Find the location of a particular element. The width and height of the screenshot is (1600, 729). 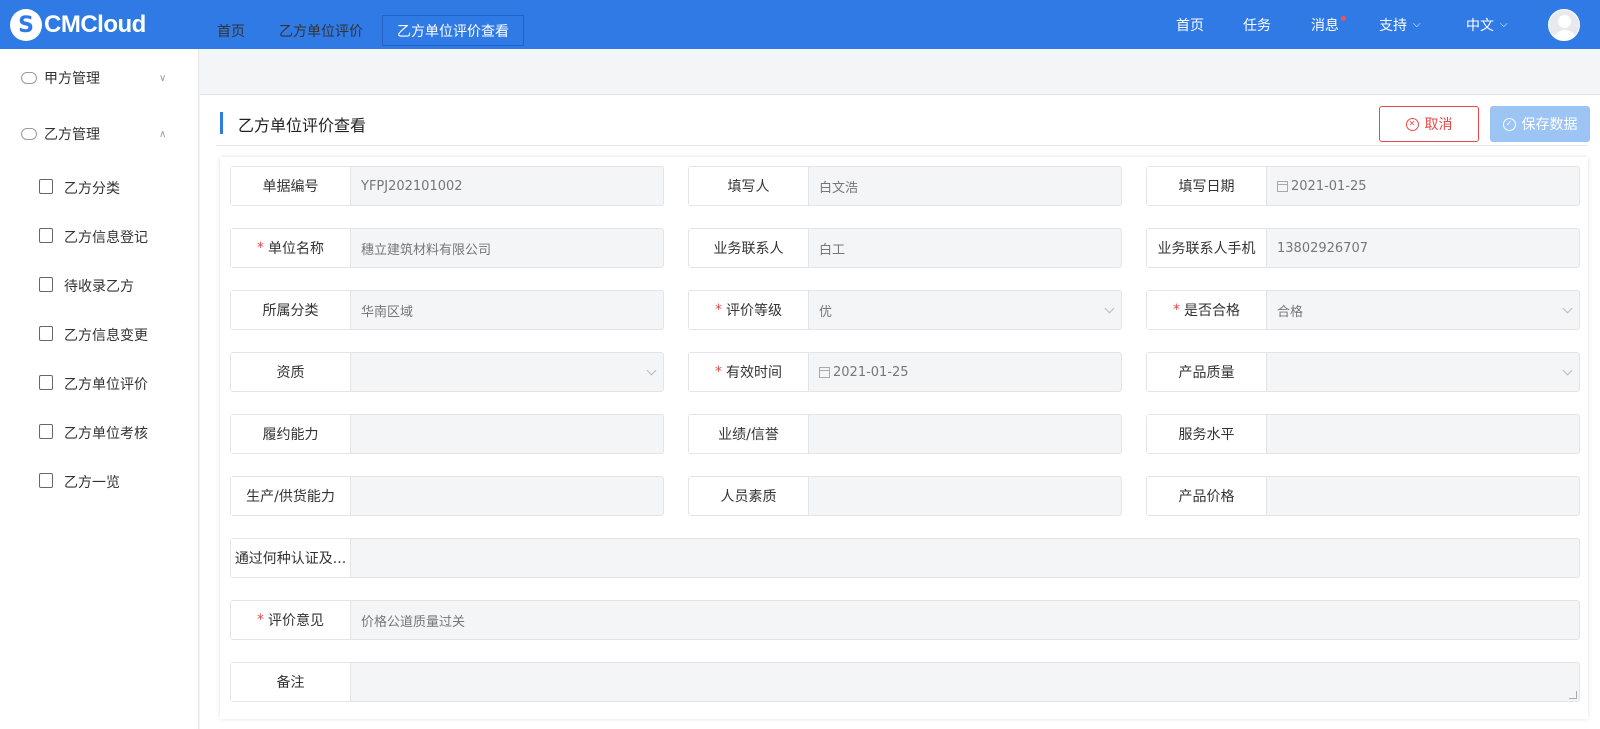

field-label: 业务联系人 is located at coordinates (749, 248).